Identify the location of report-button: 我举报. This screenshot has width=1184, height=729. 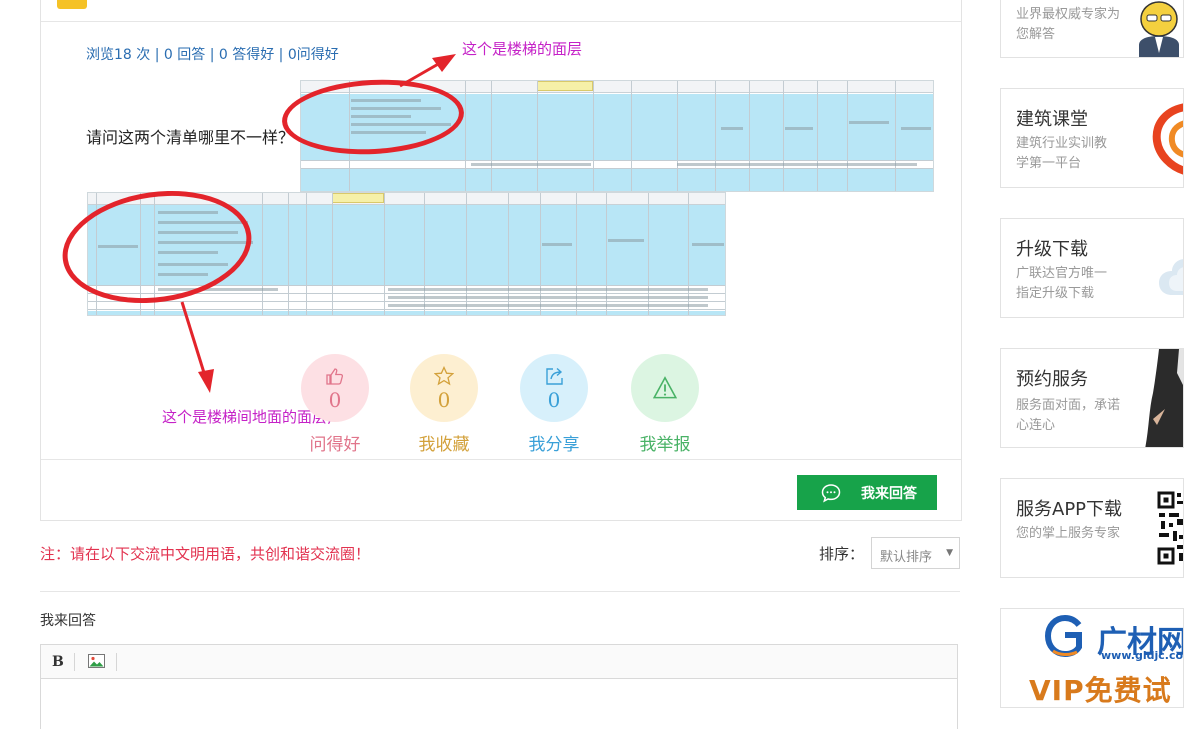
(665, 404).